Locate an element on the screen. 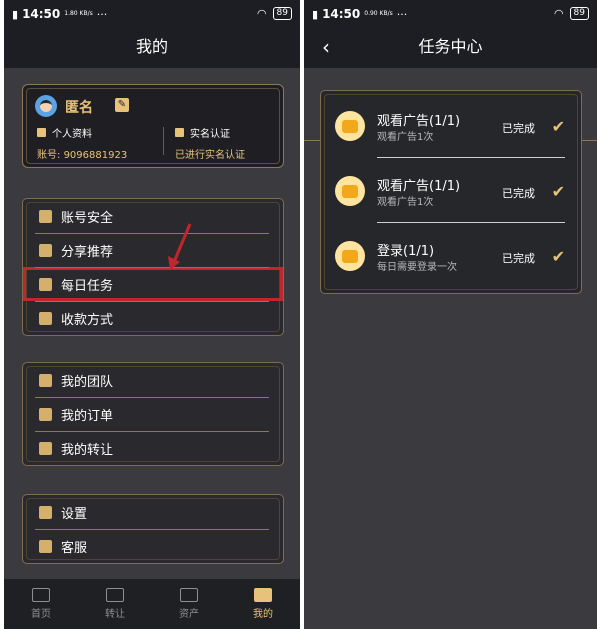 Image resolution: width=600 pixels, height=629 pixels. nav-label: 资产 is located at coordinates (189, 614).